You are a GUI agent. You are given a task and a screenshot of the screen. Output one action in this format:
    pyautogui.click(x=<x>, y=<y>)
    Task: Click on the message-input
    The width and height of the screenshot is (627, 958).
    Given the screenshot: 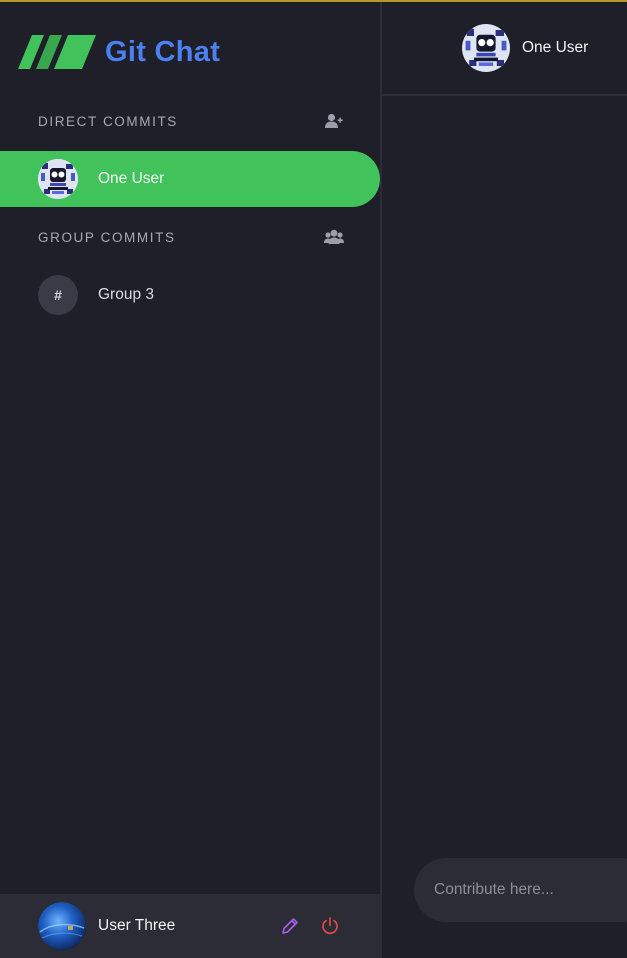 What is the action you would take?
    pyautogui.click(x=530, y=890)
    